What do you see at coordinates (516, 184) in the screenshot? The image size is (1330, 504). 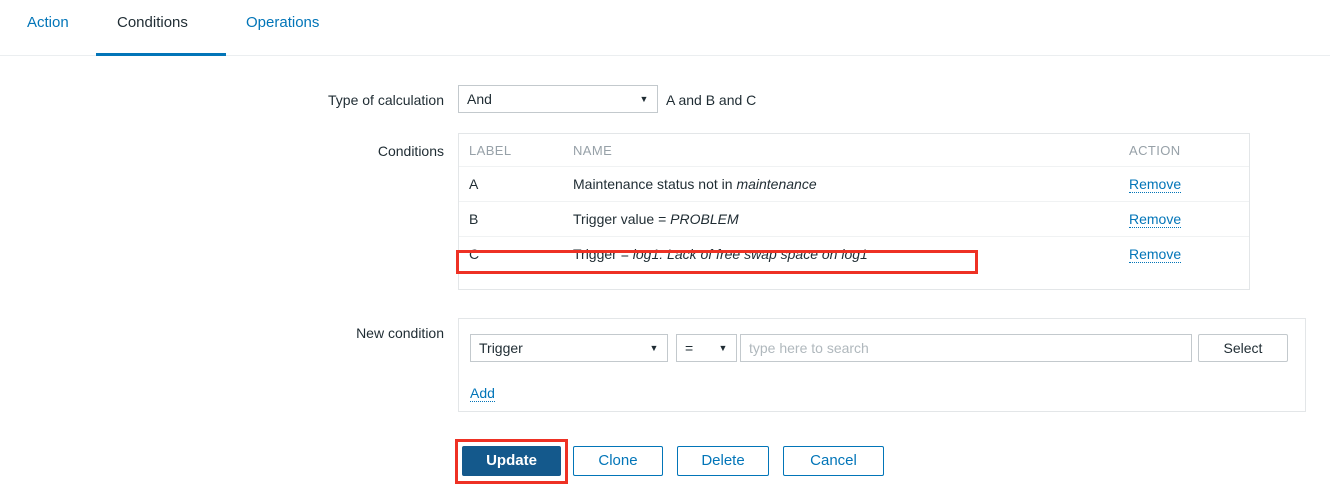 I see `condition-label-a: A` at bounding box center [516, 184].